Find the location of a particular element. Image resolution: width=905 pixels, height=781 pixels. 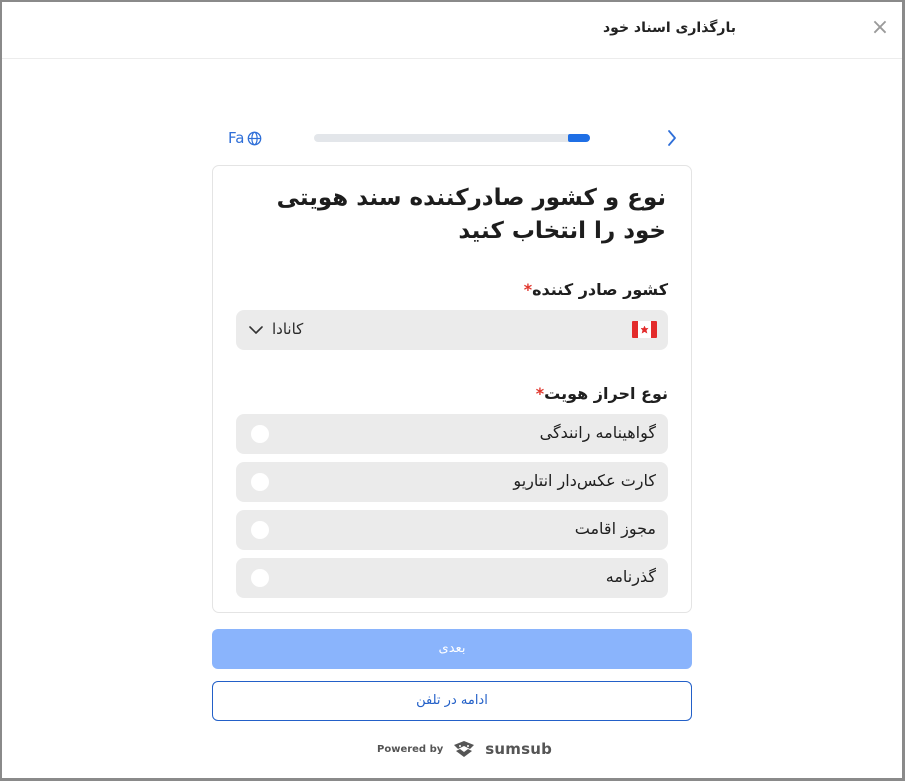

option-label: گواهینامه رانندگی is located at coordinates (597, 432).